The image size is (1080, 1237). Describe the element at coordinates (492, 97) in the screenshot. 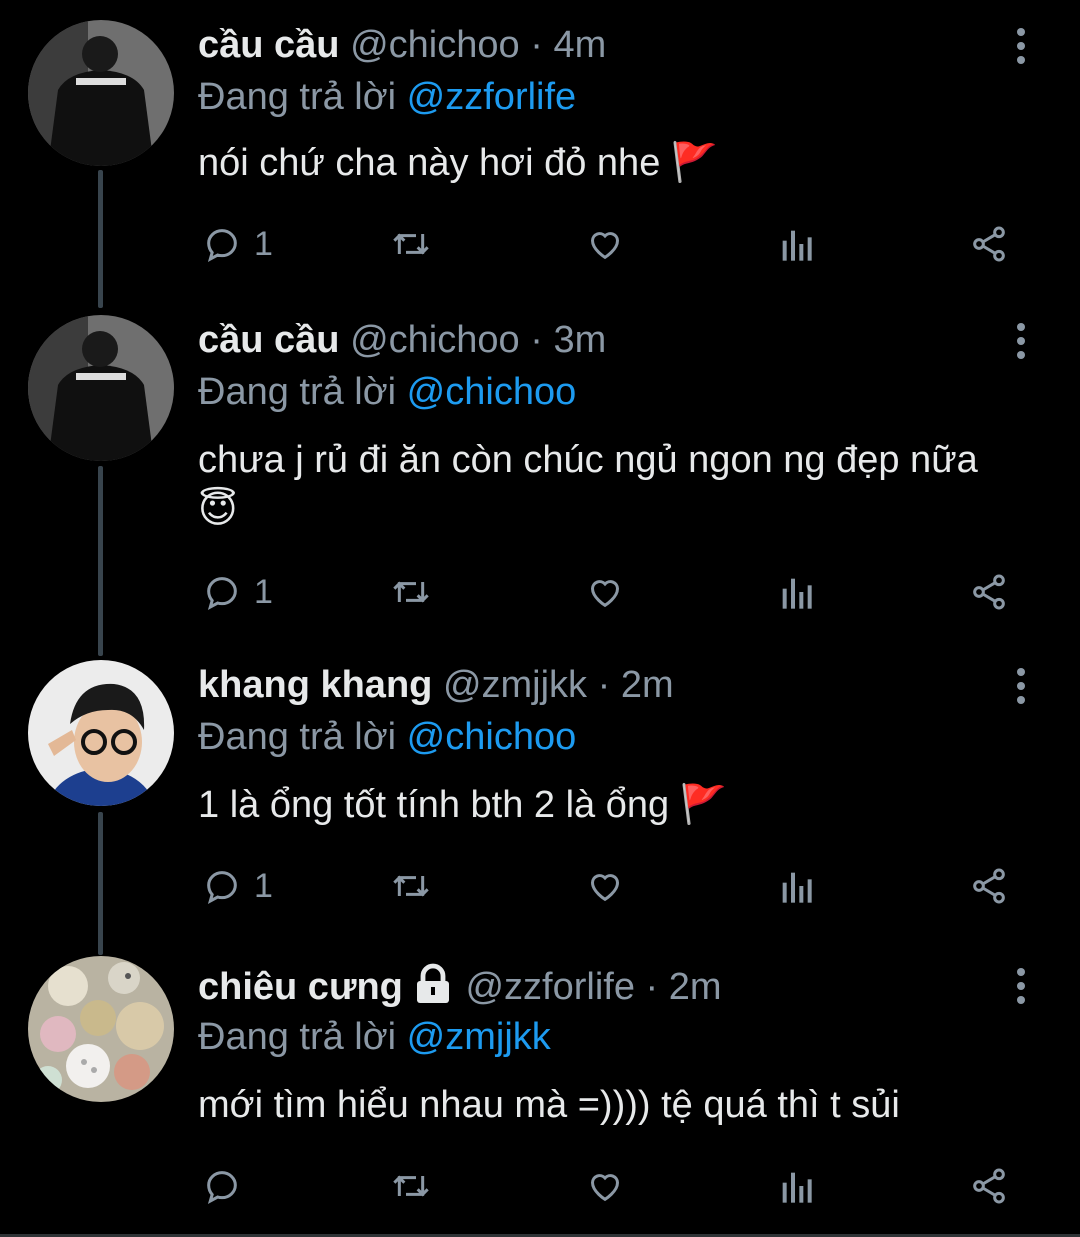

I see `mention-link: @zzforlife` at that location.